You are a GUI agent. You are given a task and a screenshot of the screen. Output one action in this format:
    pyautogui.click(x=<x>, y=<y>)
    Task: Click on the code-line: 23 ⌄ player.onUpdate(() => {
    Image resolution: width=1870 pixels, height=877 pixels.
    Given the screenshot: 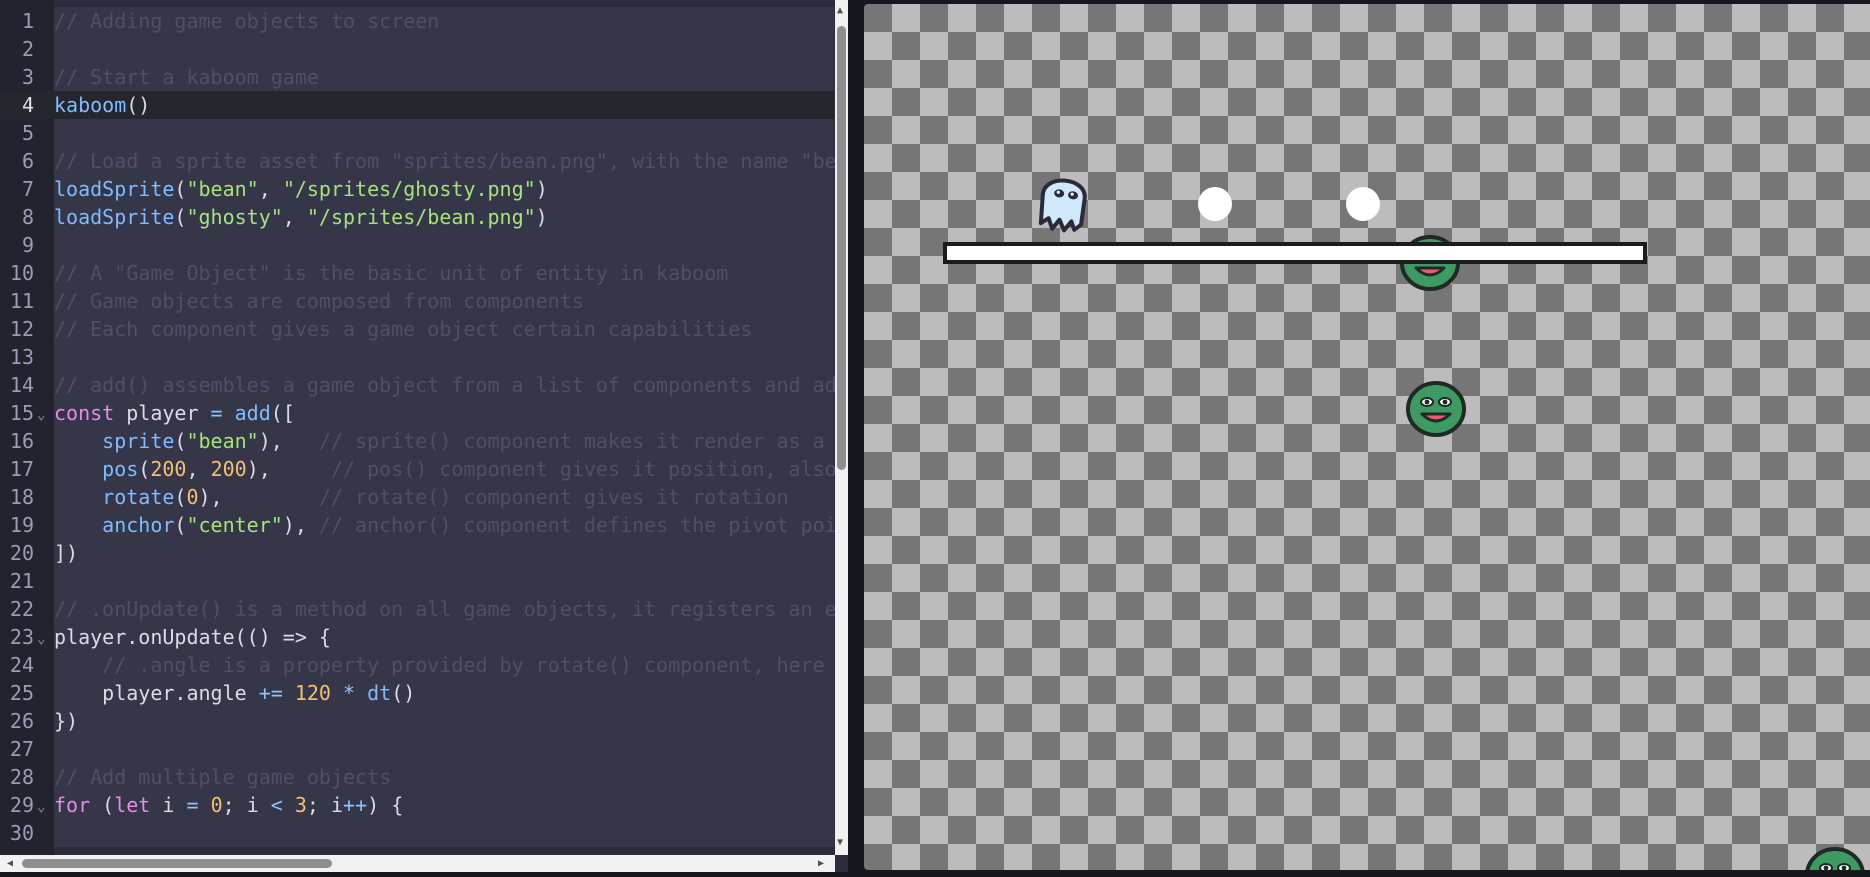 What is the action you would take?
    pyautogui.click(x=417, y=637)
    